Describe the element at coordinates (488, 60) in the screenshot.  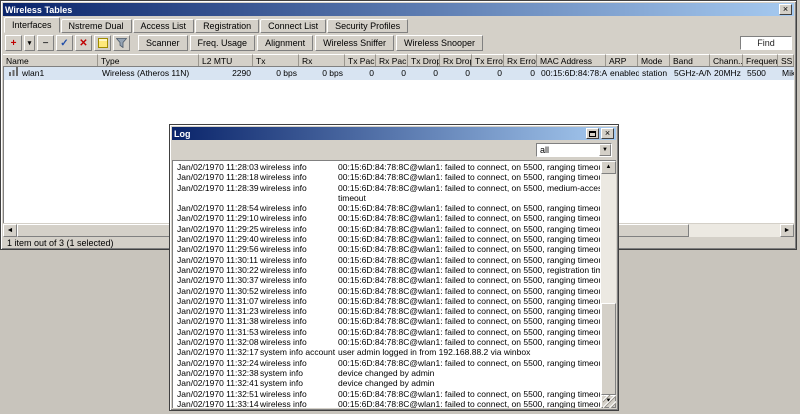
I see `column-header-tx-errors: Tx Errors` at that location.